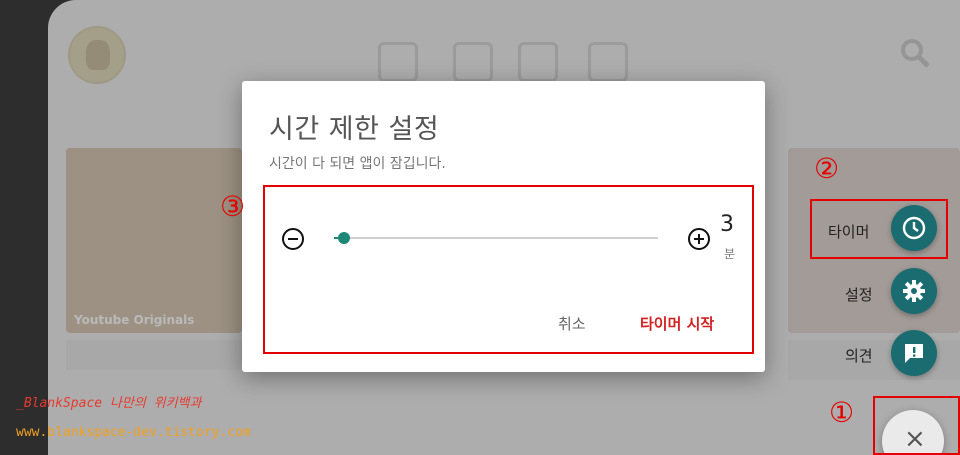 The image size is (960, 455). What do you see at coordinates (133, 432) in the screenshot?
I see `watermark-url: www.blankspace-dev.tistory.com` at bounding box center [133, 432].